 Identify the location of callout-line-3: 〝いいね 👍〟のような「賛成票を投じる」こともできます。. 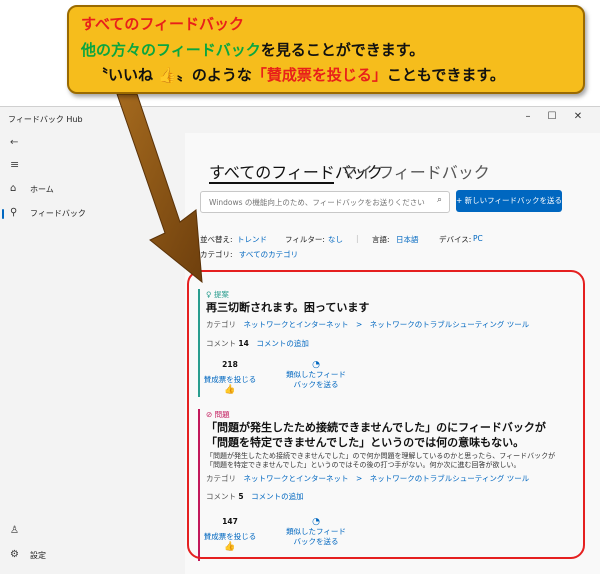
(299, 75).